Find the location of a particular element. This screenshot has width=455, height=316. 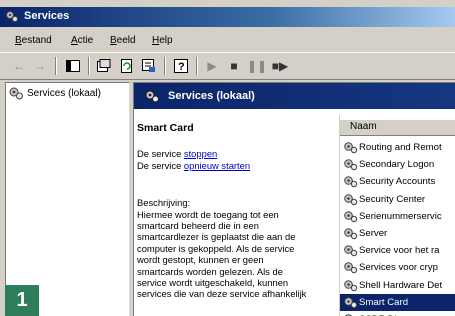

service-row-name: Routing and Remot is located at coordinates (400, 147).